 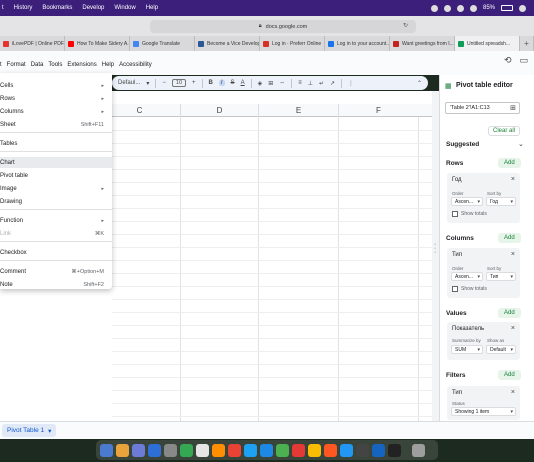 I want to click on dock-vscode-icon, so click(x=154, y=450).